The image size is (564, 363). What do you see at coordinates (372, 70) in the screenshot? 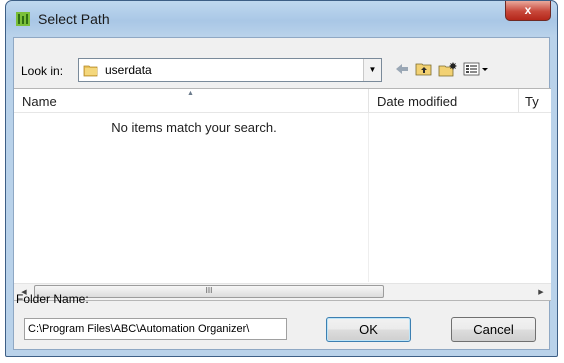
I see `chevron-down-icon: ▼` at bounding box center [372, 70].